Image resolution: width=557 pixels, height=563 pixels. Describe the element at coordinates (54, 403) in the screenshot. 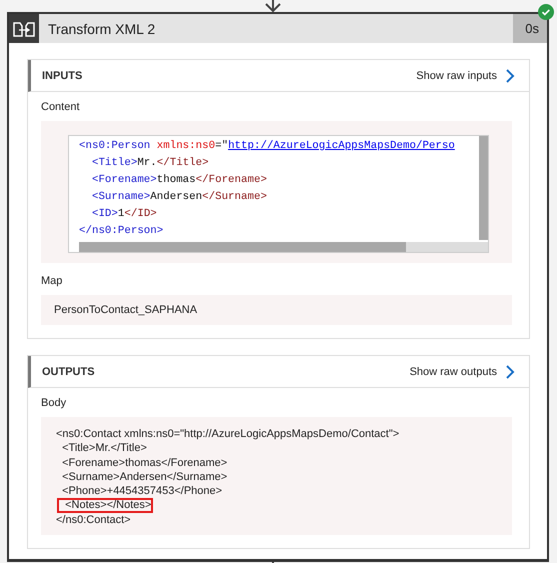

I see `body-label: Body` at that location.